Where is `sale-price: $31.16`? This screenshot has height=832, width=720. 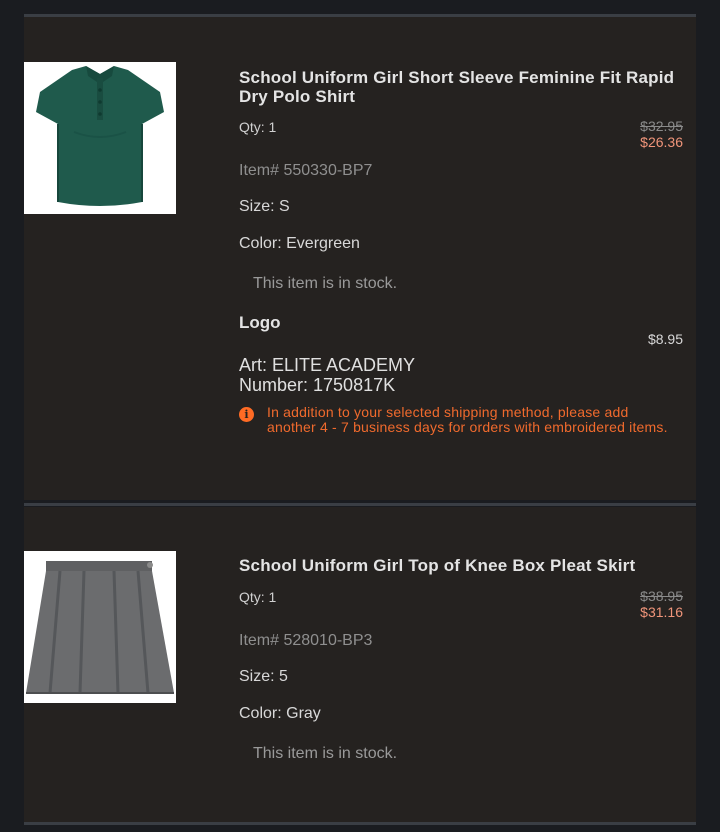
sale-price: $31.16 is located at coordinates (661, 612).